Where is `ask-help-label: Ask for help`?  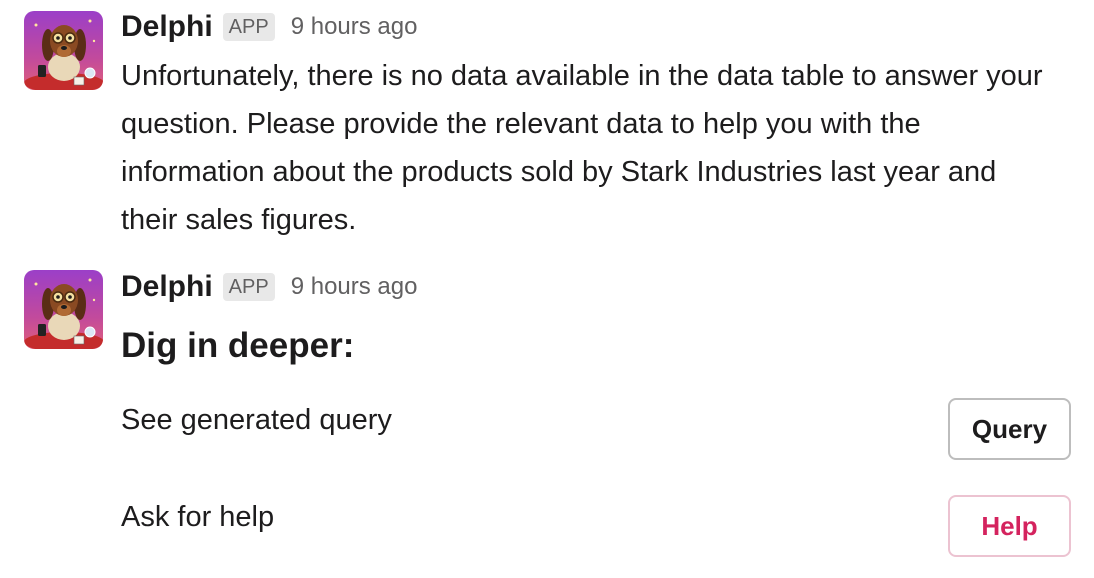
ask-help-label: Ask for help is located at coordinates (198, 517).